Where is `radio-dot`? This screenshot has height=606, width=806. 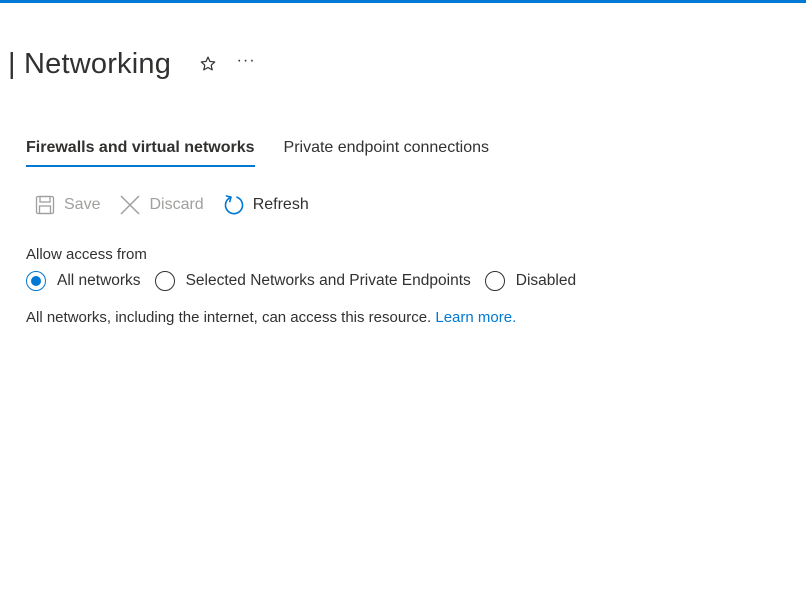
radio-dot is located at coordinates (36, 281).